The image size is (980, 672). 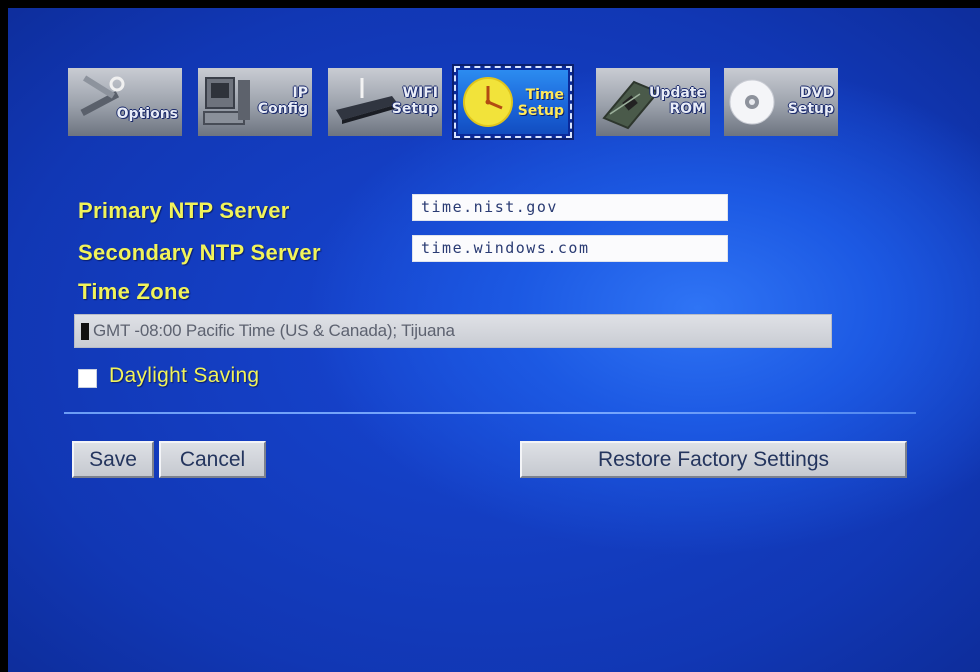 I want to click on tab-options: Options, so click(x=125, y=102).